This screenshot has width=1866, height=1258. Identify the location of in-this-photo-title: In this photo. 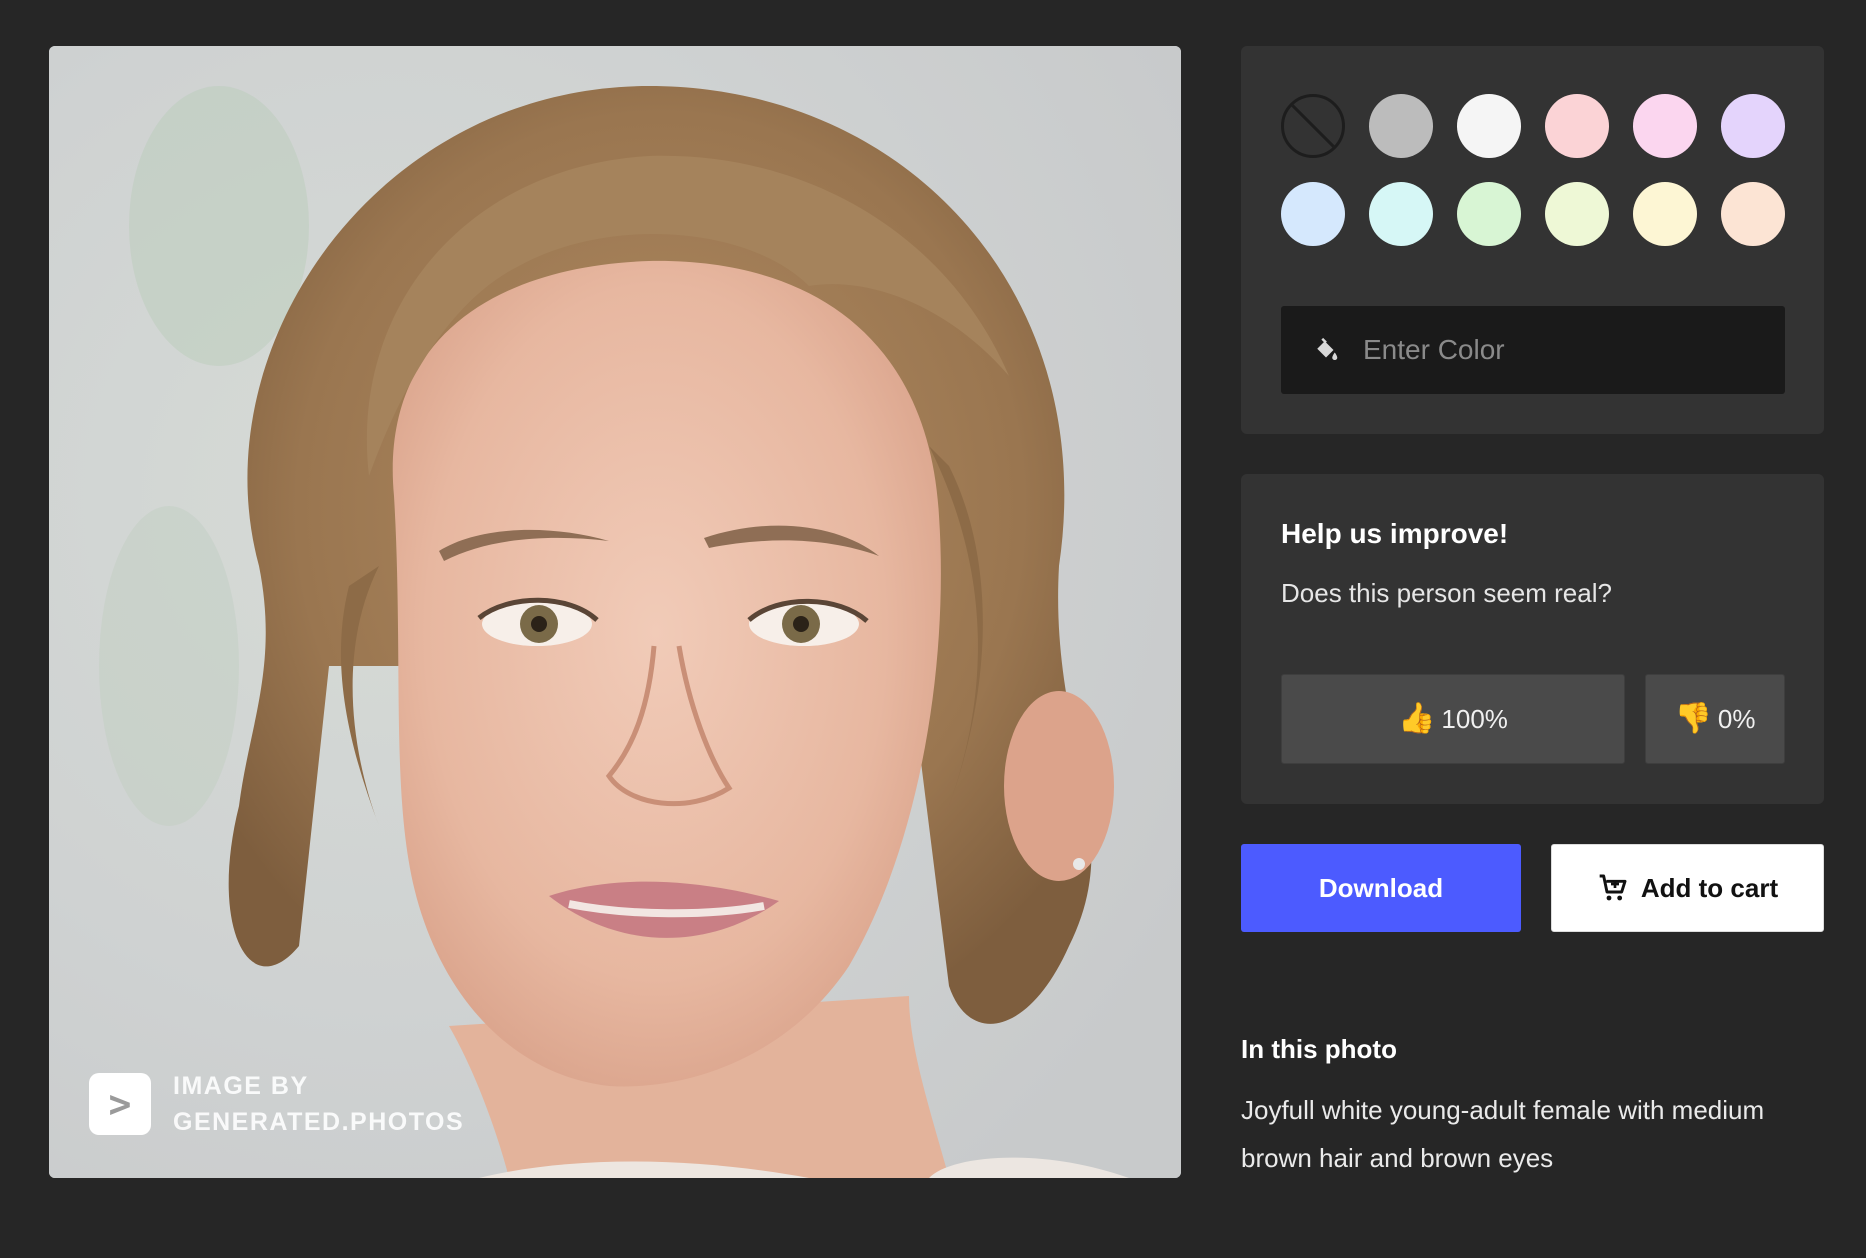
(1319, 1049).